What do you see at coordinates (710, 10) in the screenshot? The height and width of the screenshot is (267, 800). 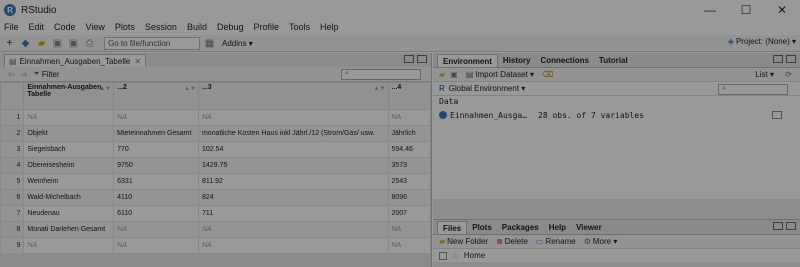 I see `minimize-button: —` at bounding box center [710, 10].